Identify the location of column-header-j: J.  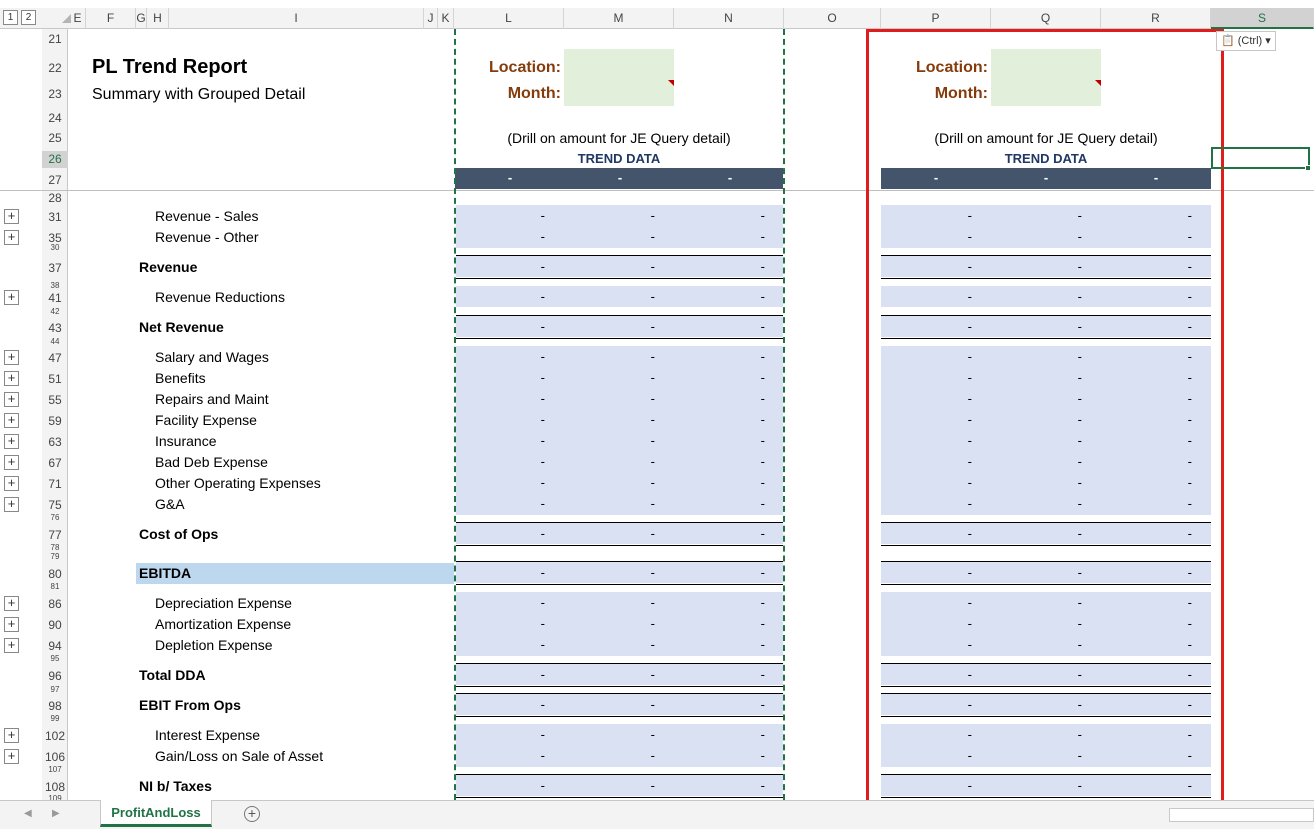
(431, 18).